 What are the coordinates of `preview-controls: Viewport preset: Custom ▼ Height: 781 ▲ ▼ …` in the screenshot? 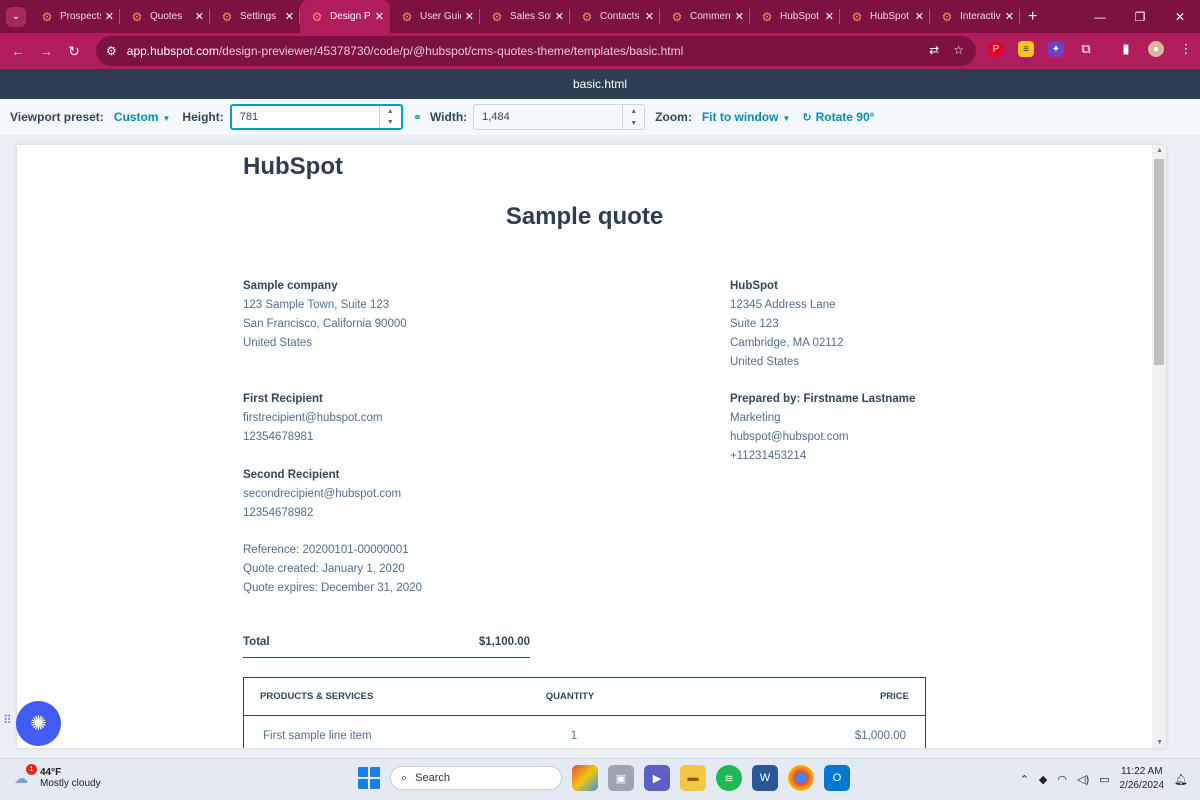 It's located at (600, 117).